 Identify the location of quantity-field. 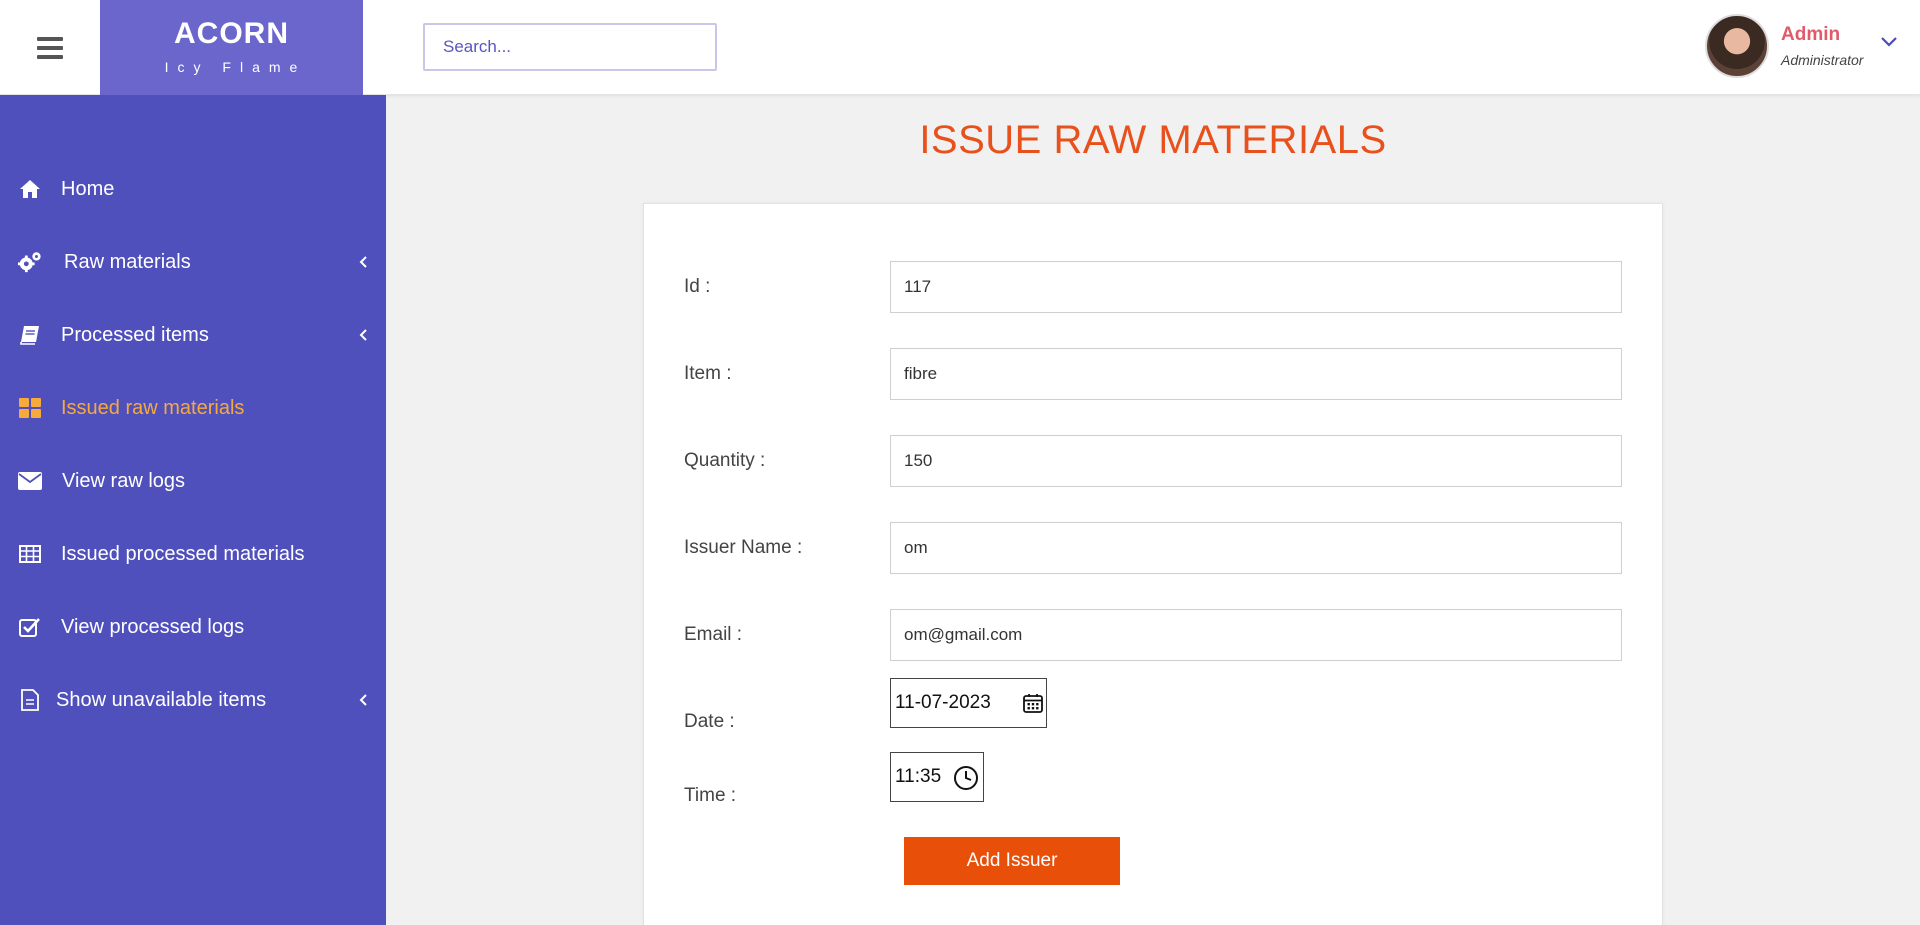
(1256, 461).